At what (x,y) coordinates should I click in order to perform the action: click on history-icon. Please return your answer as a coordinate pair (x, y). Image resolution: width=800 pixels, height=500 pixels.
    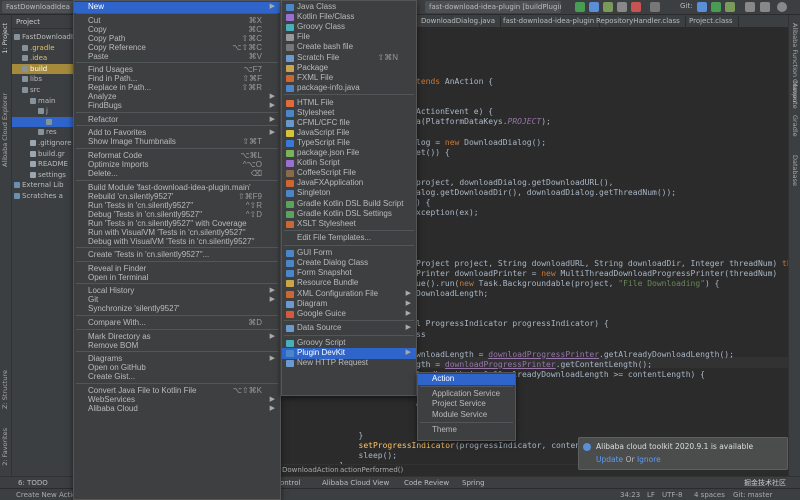
    Looking at the image, I should click on (750, 7).